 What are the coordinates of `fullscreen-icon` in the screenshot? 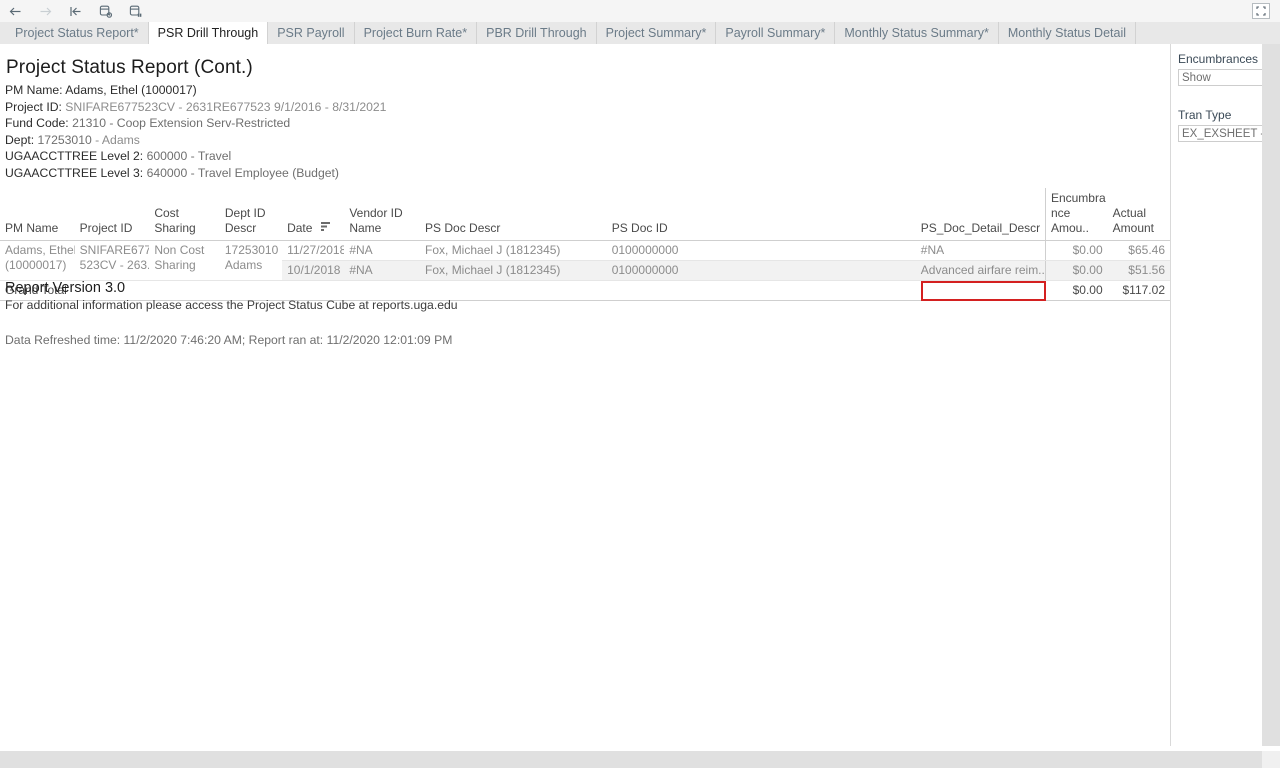 It's located at (1261, 11).